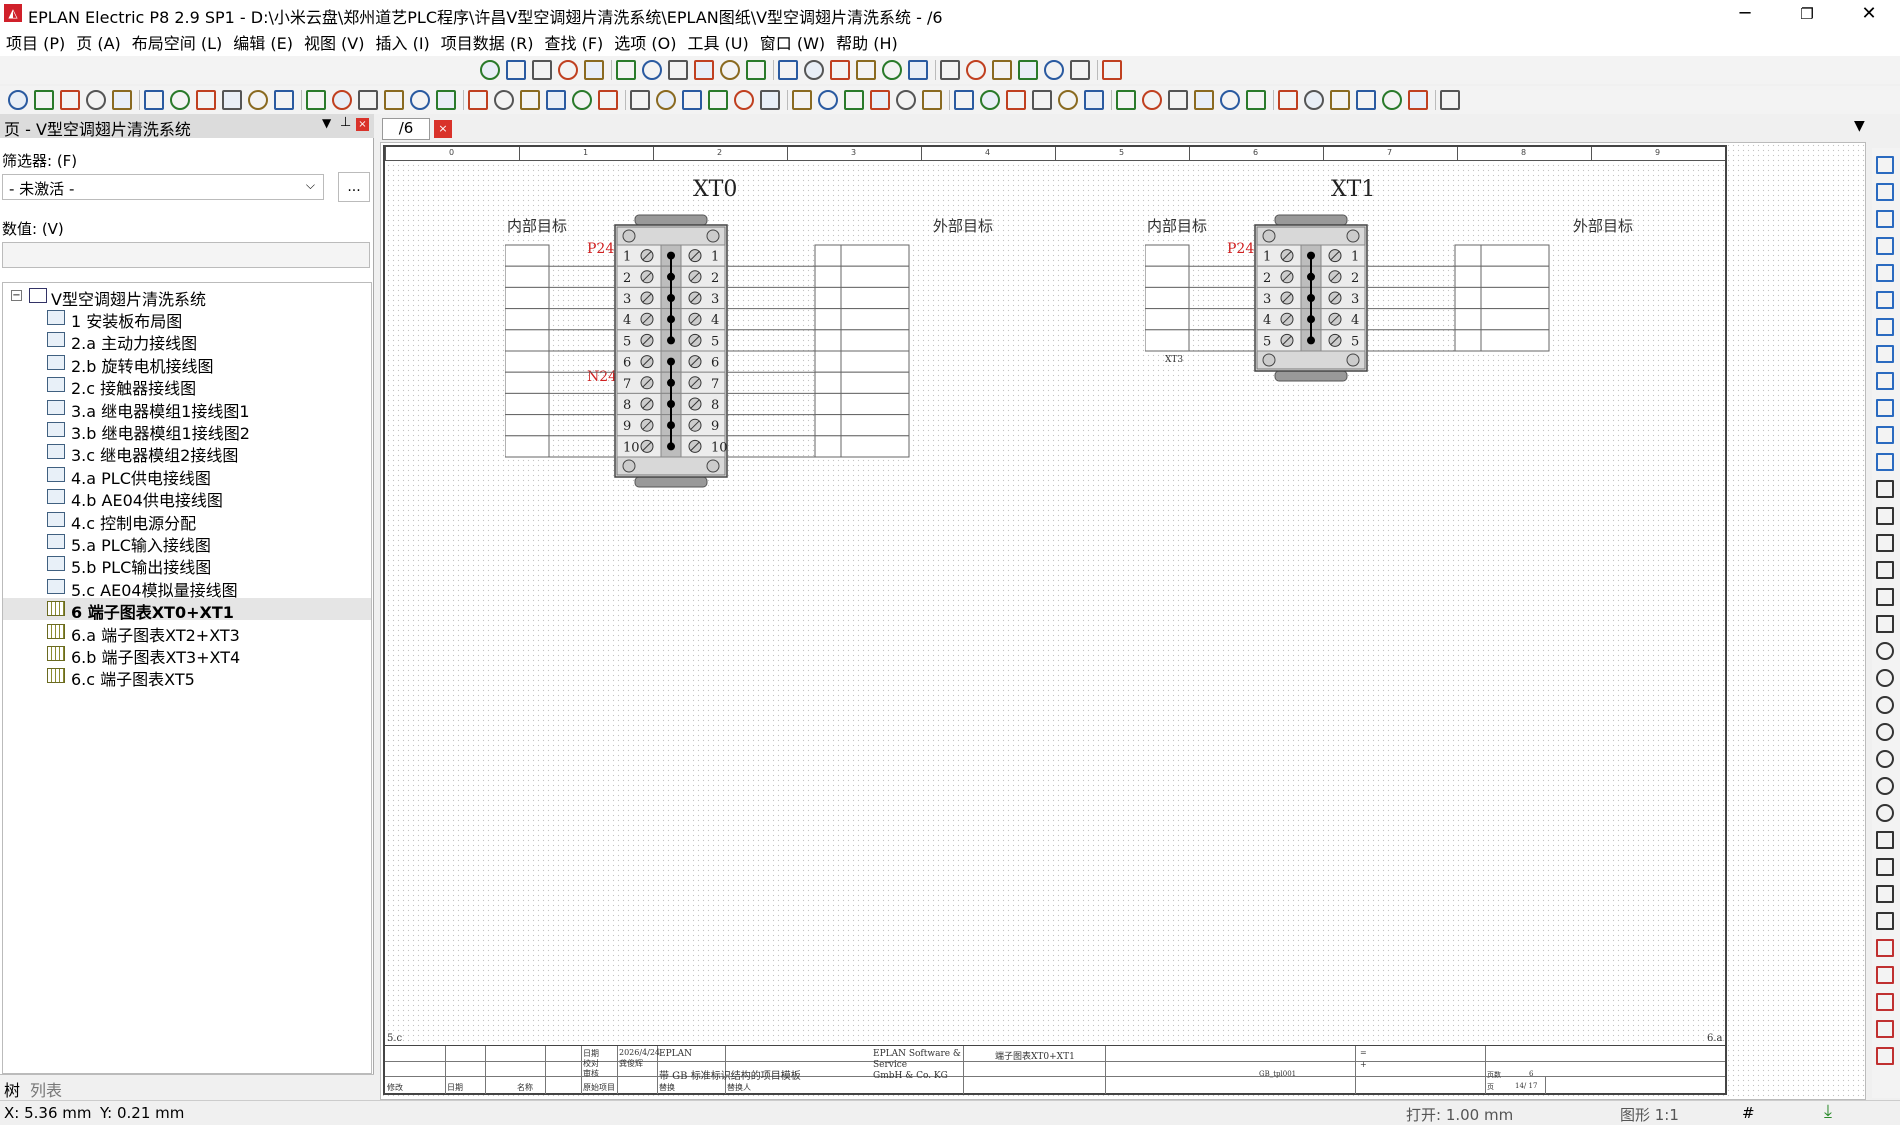  Describe the element at coordinates (1745, 14) in the screenshot. I see `minimize-button: ─` at that location.